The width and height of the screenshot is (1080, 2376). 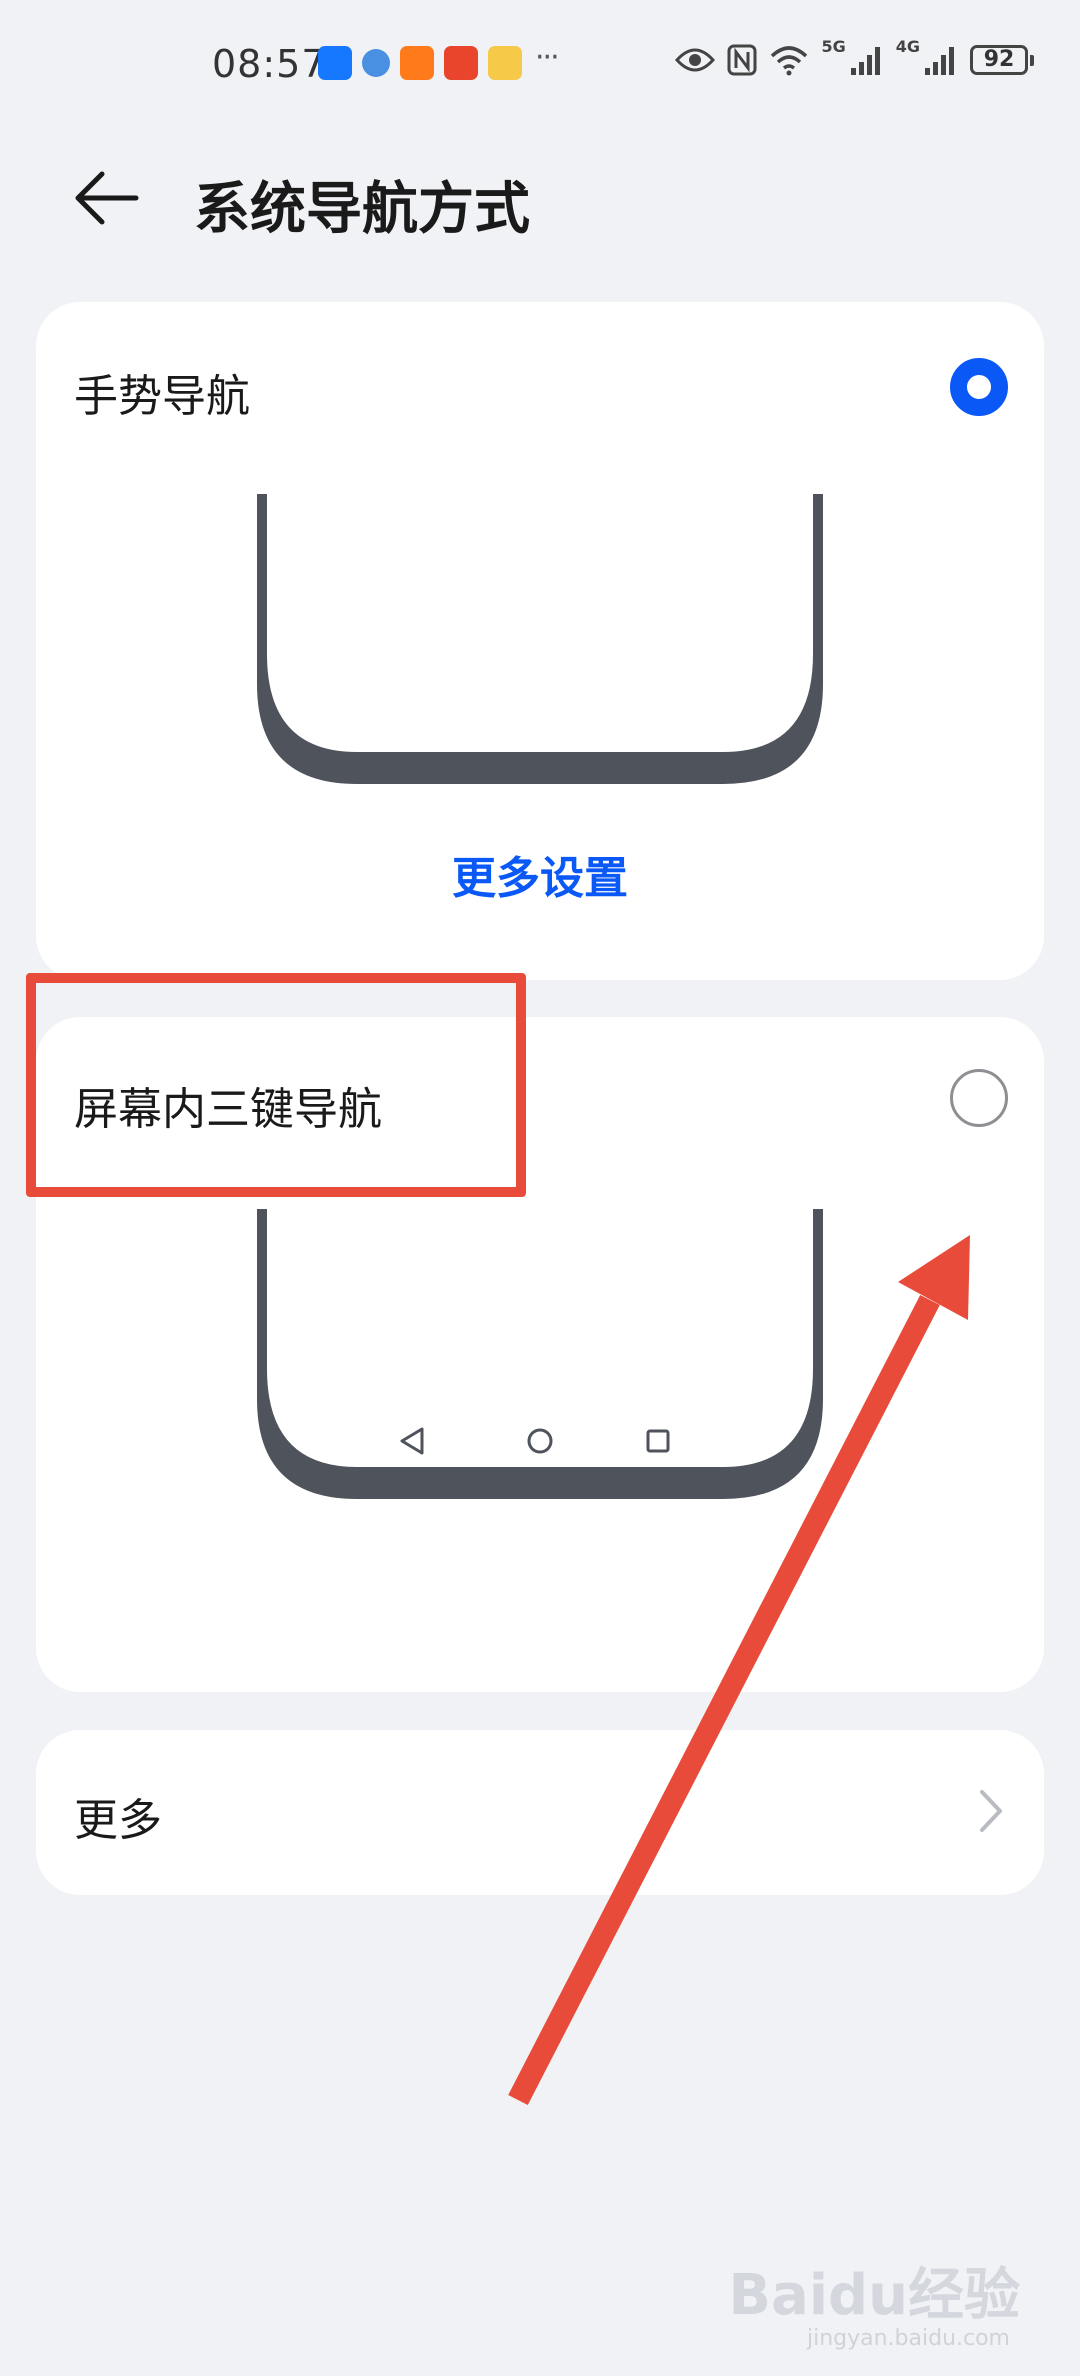 I want to click on weibo-icon, so click(x=505, y=63).